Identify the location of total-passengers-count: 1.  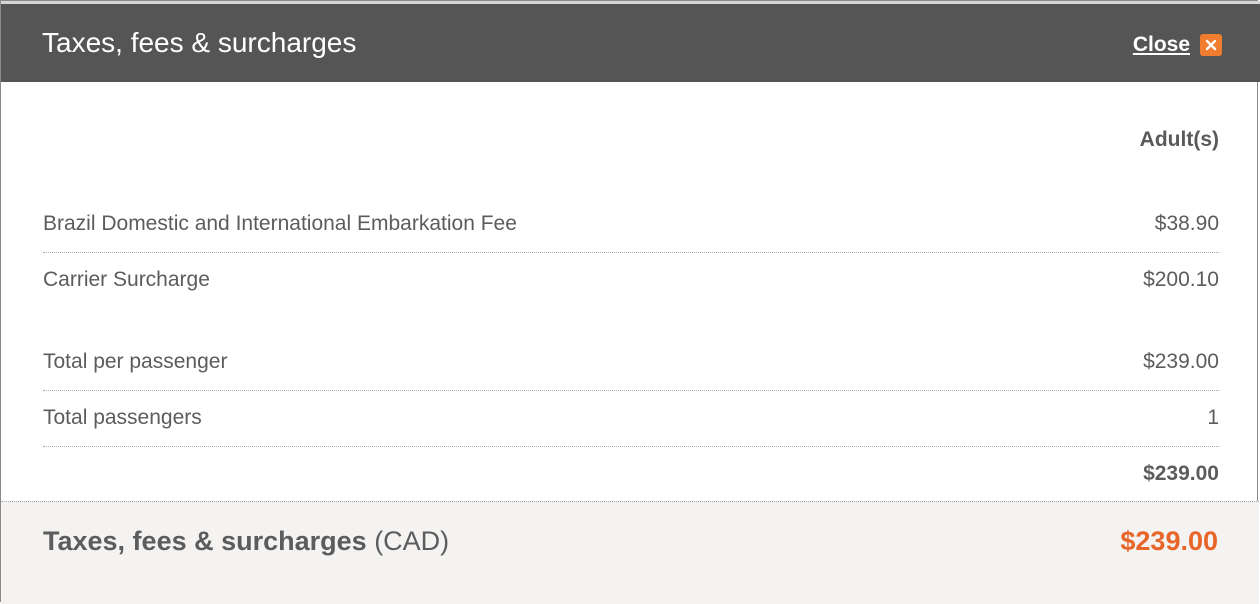
(1213, 417).